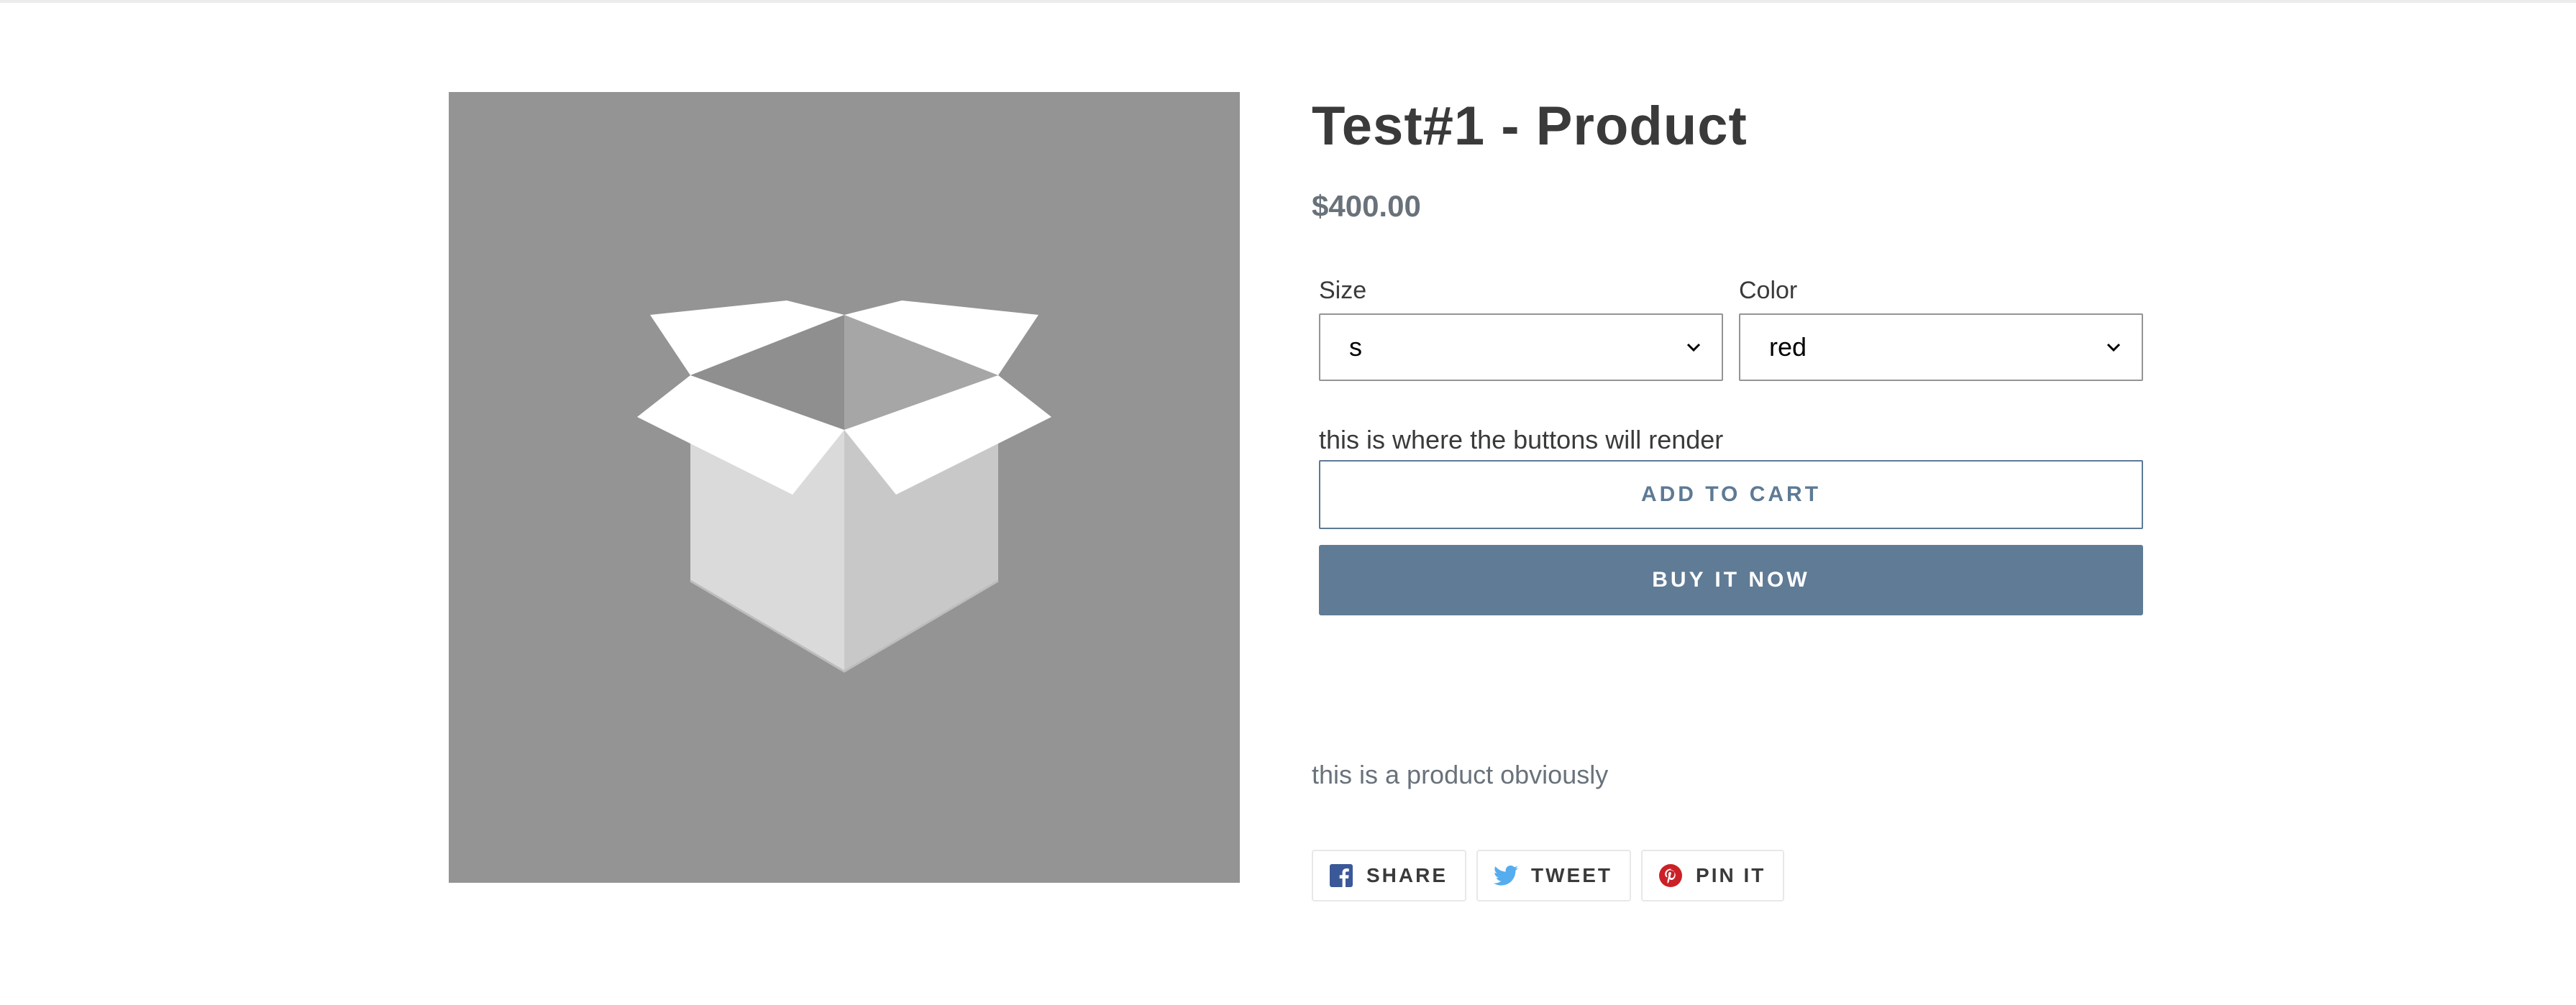  Describe the element at coordinates (1341, 875) in the screenshot. I see `facebook-icon` at that location.